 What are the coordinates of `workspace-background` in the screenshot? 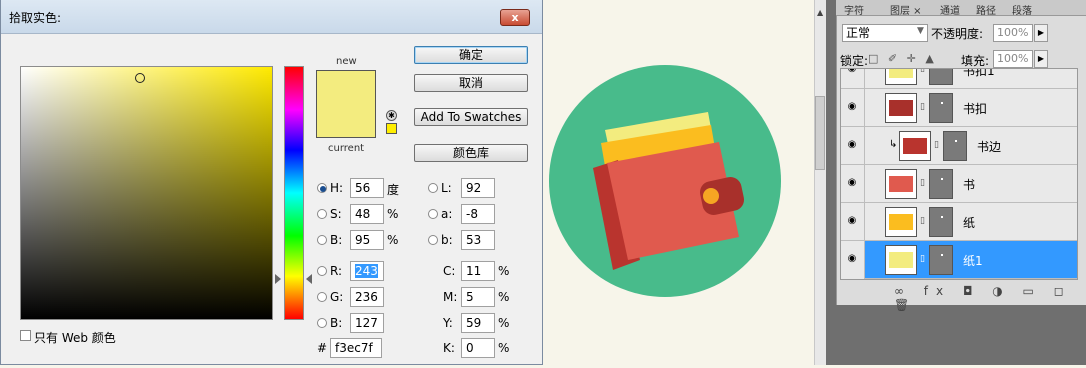 It's located at (831, 182).